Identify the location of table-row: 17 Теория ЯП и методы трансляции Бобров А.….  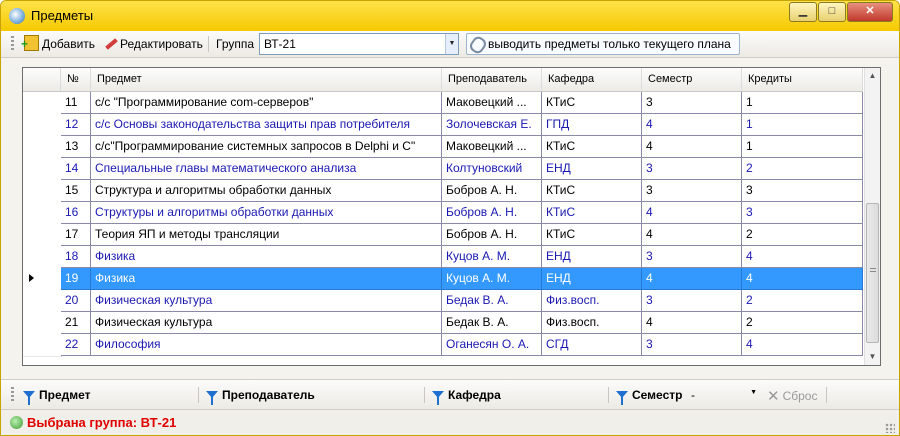
(443, 235).